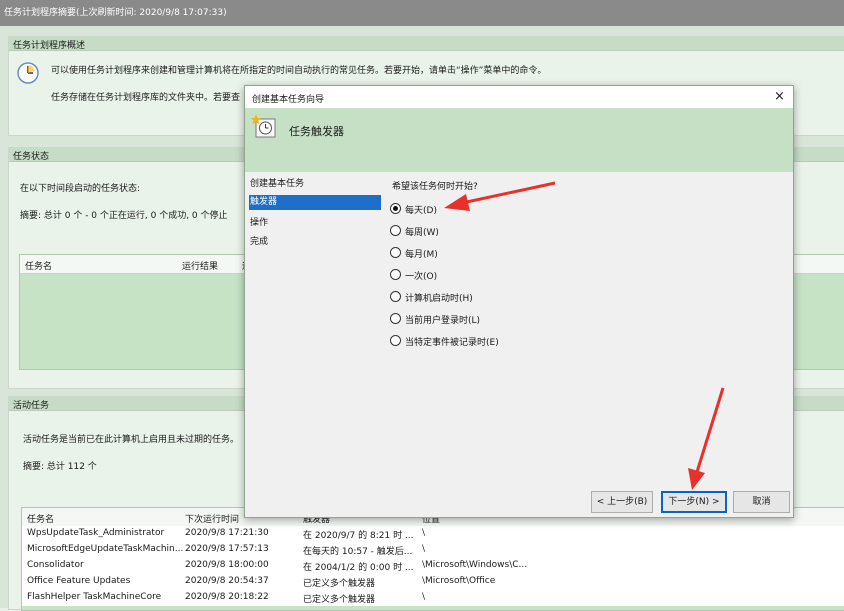 The image size is (844, 611). Describe the element at coordinates (706, 438) in the screenshot. I see `arrow-to-next-button` at that location.